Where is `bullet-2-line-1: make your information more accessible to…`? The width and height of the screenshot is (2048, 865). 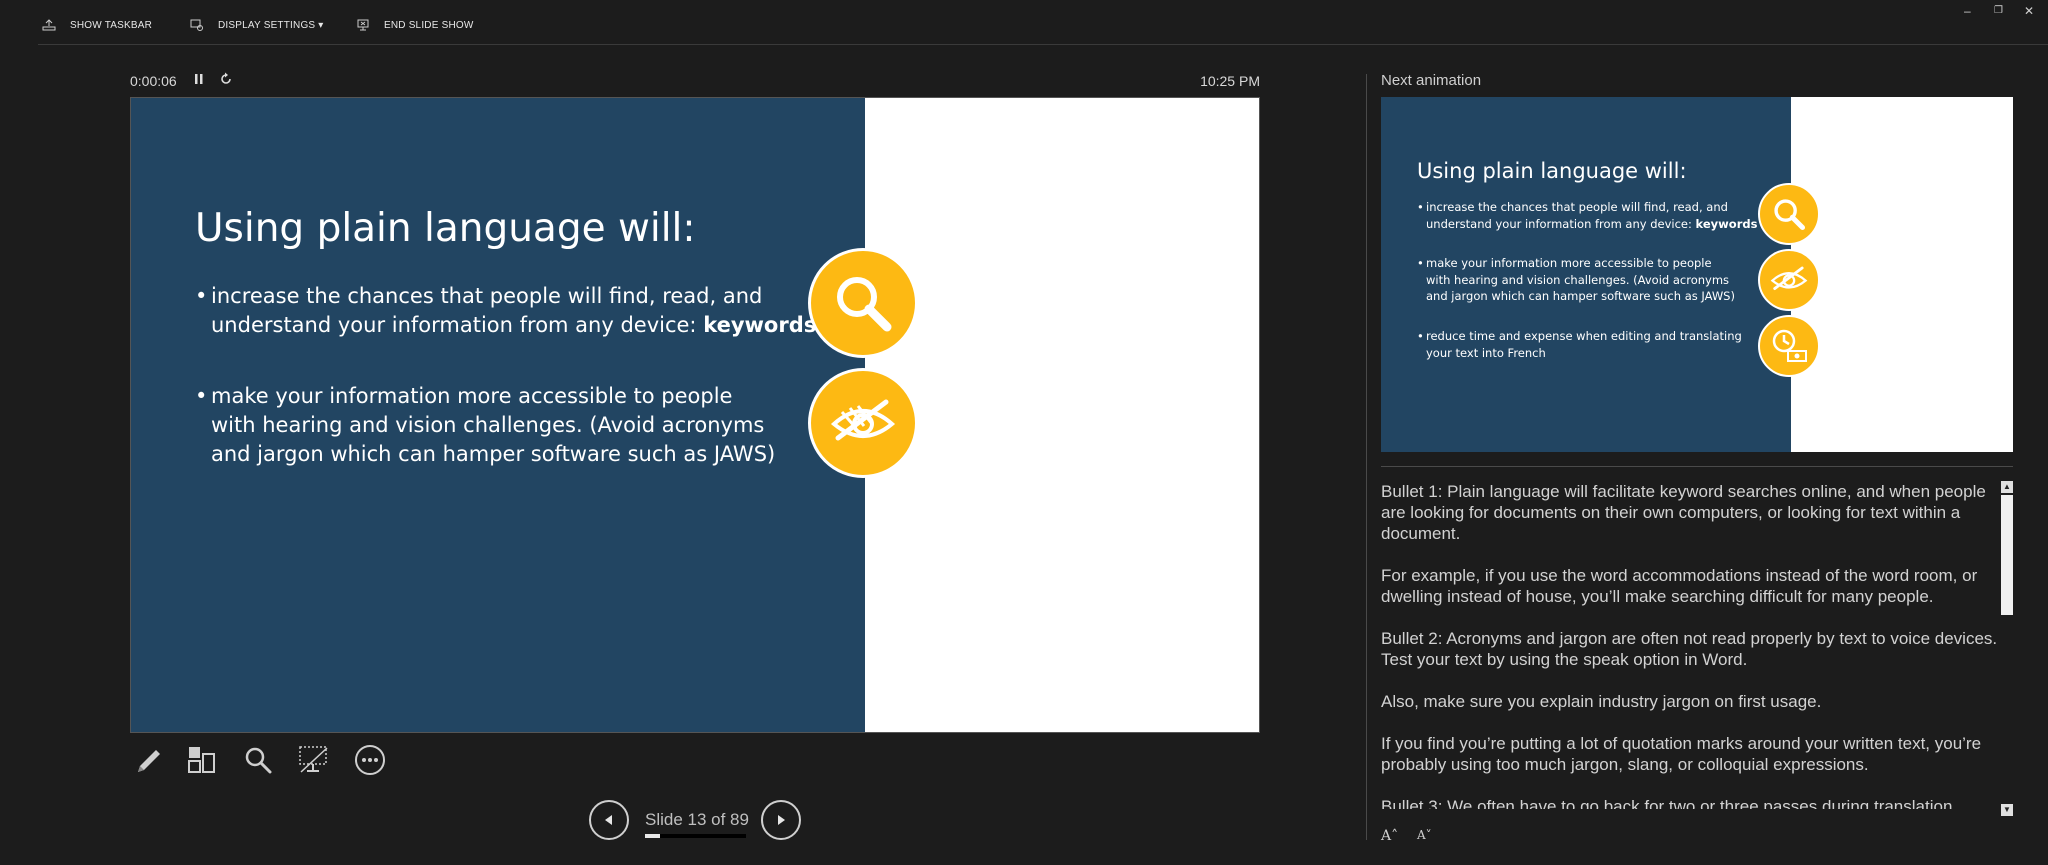
bullet-2-line-1: make your information more accessible to… is located at coordinates (472, 396).